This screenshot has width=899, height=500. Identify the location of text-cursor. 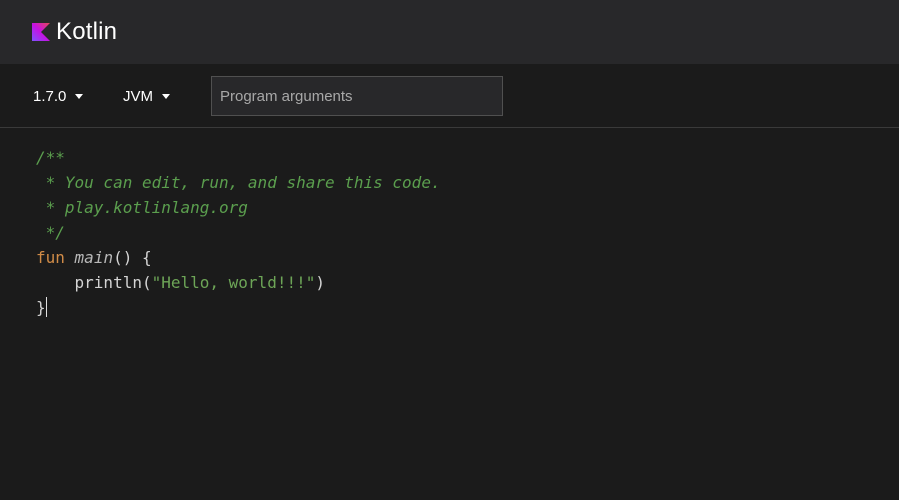
(46, 307).